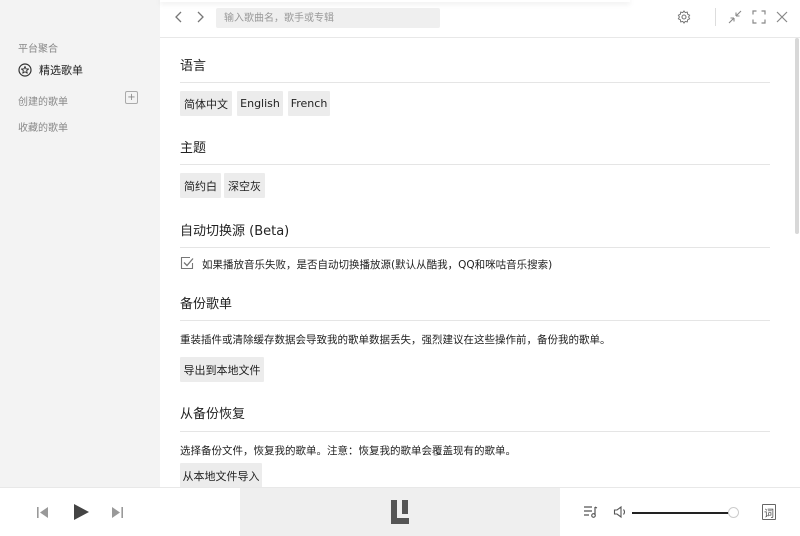 This screenshot has height=536, width=800. Describe the element at coordinates (244, 185) in the screenshot. I see `theme-option-space-gray: 深空灰` at that location.